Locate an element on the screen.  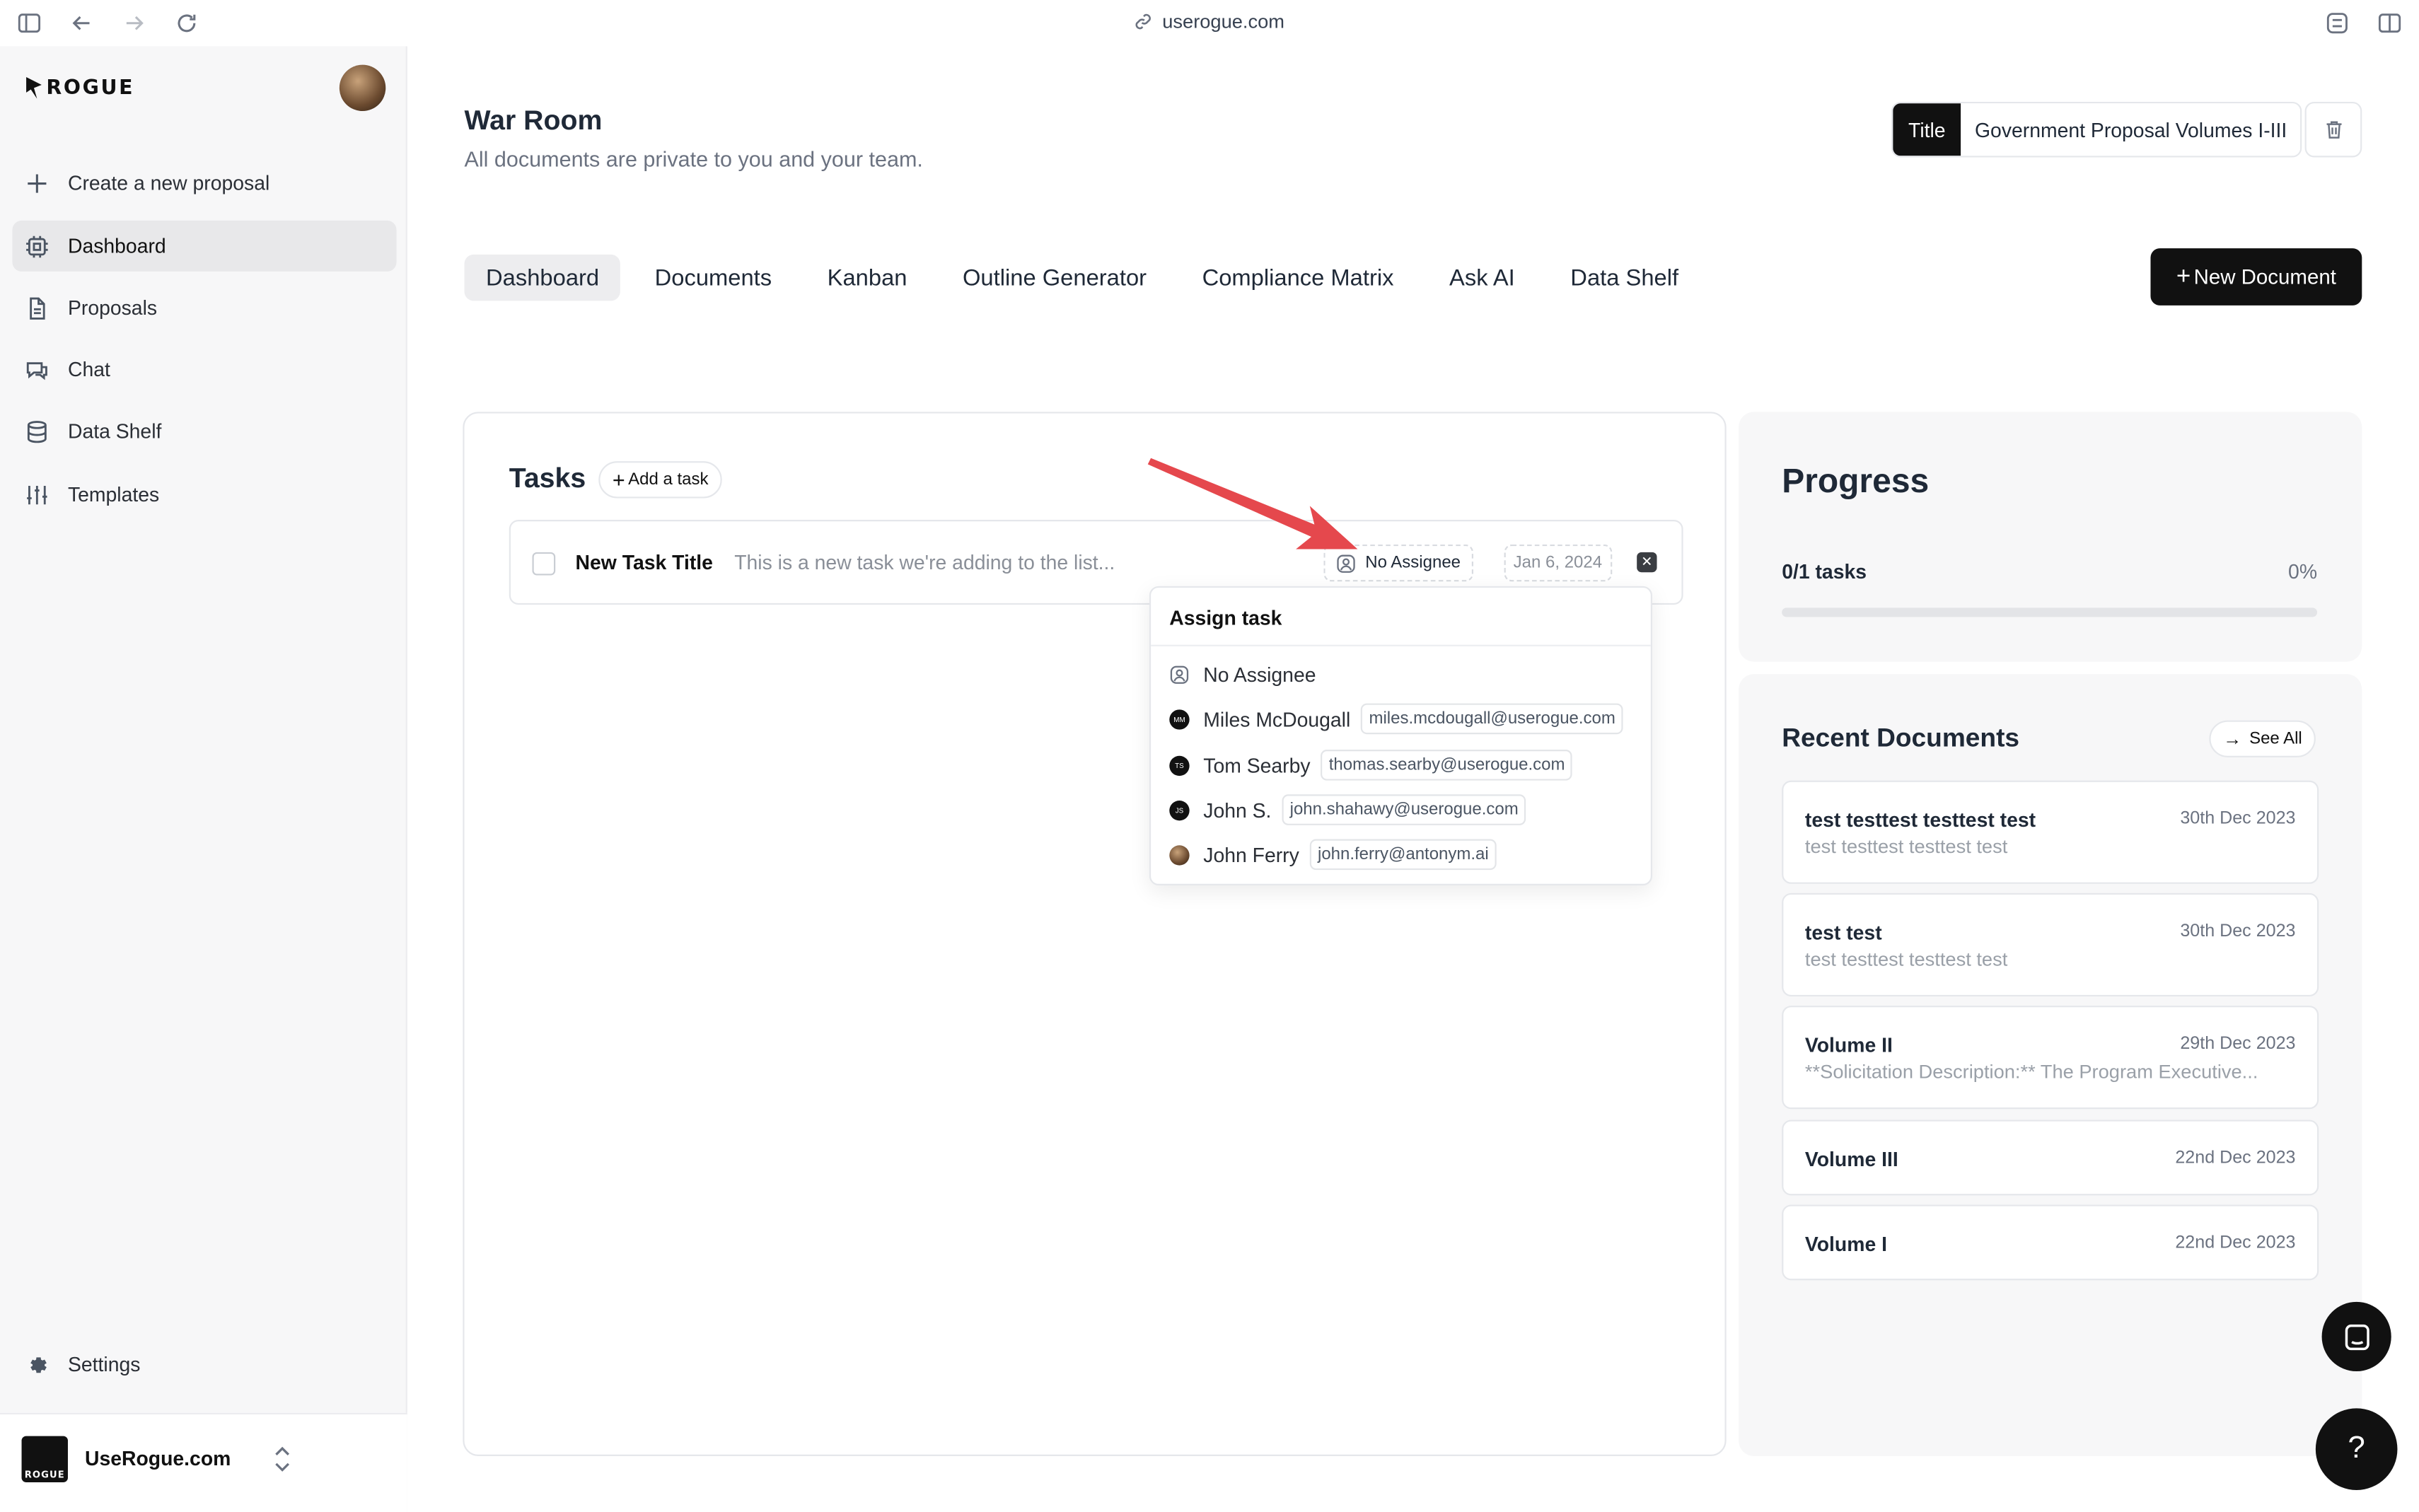
add-task-label: Add a task is located at coordinates (668, 479).